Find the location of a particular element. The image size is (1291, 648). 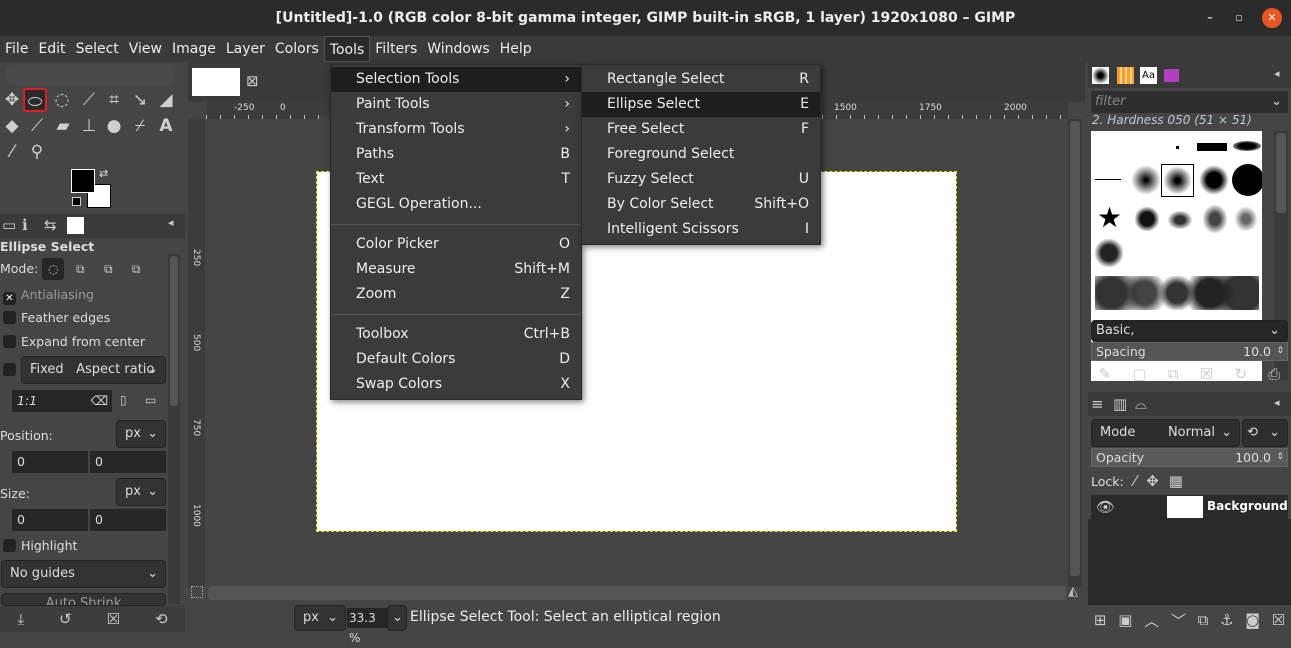

new-layer-icon: ⊞ is located at coordinates (1100, 620).